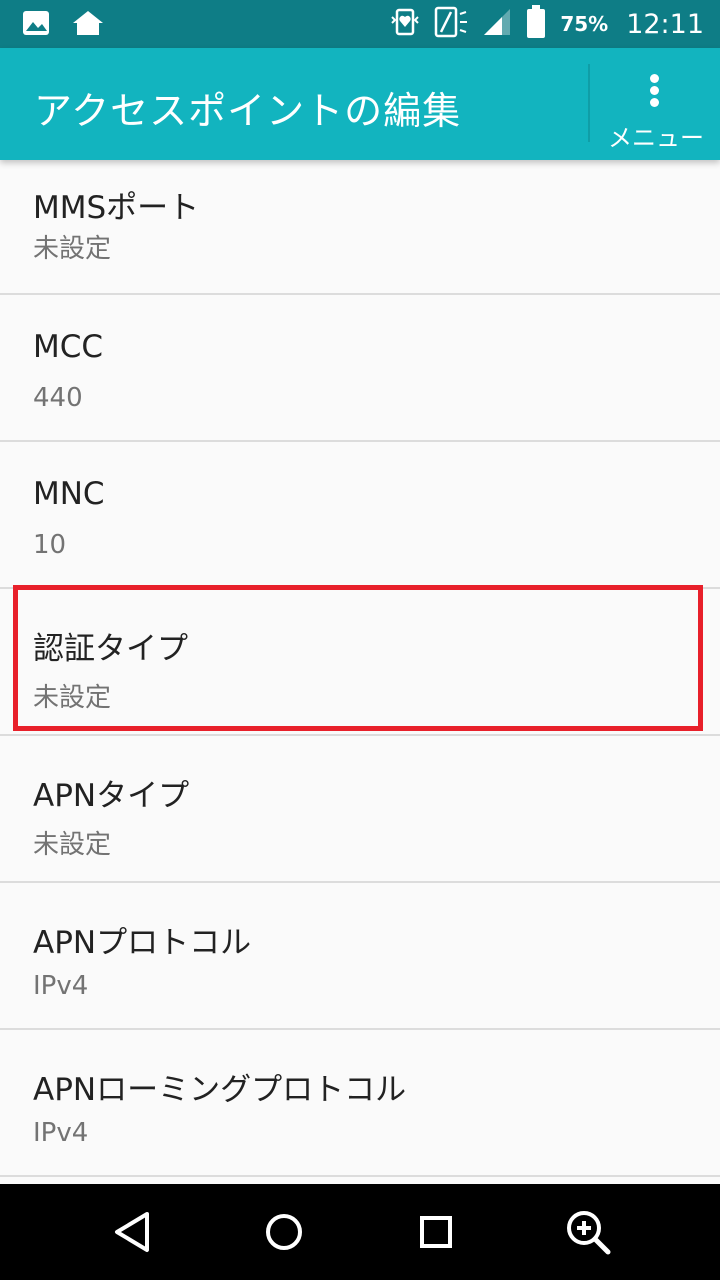 The image size is (720, 1280). Describe the element at coordinates (220, 1090) in the screenshot. I see `setting-title: APNローミングプロトコル` at that location.